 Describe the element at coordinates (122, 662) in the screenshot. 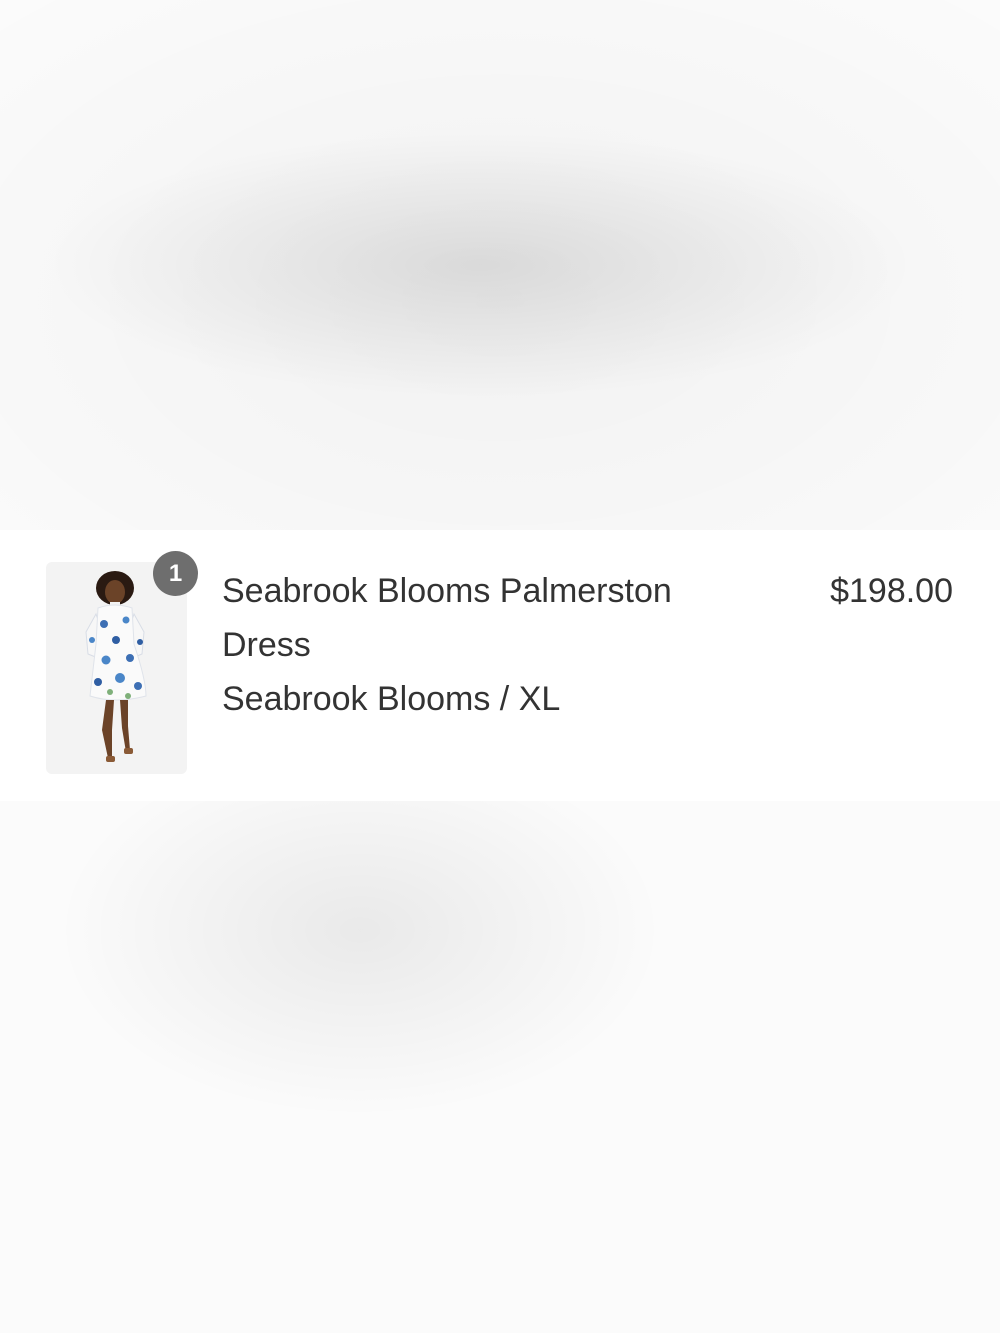

I see `product-thumbnail: 1` at that location.